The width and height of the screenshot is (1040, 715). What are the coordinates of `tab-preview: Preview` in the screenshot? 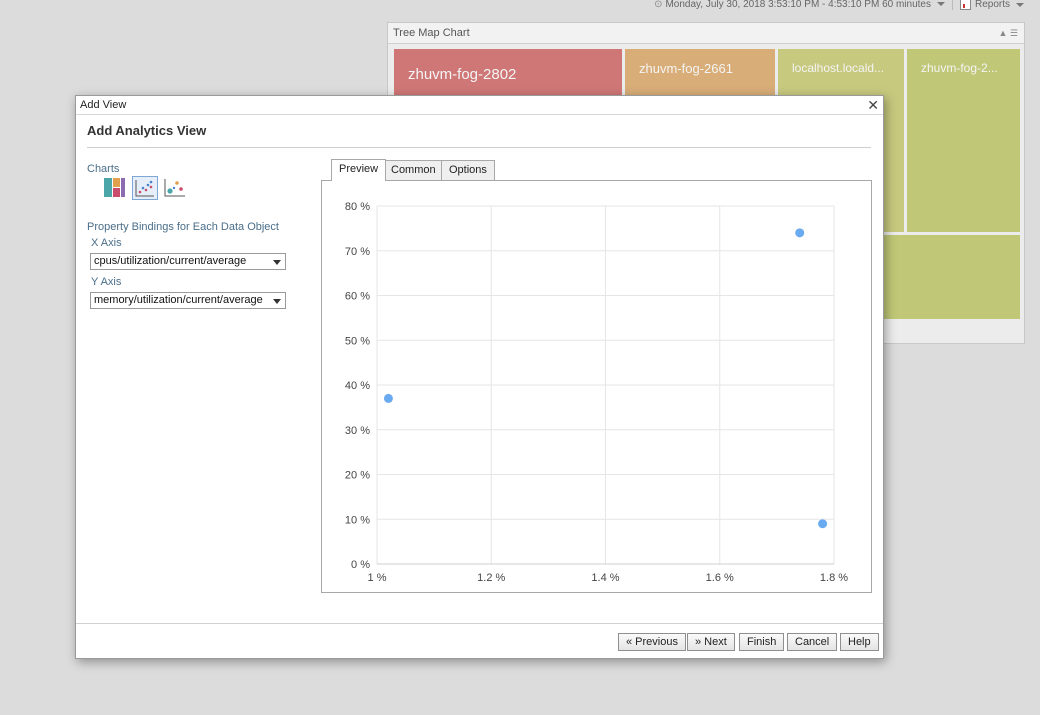 It's located at (359, 170).